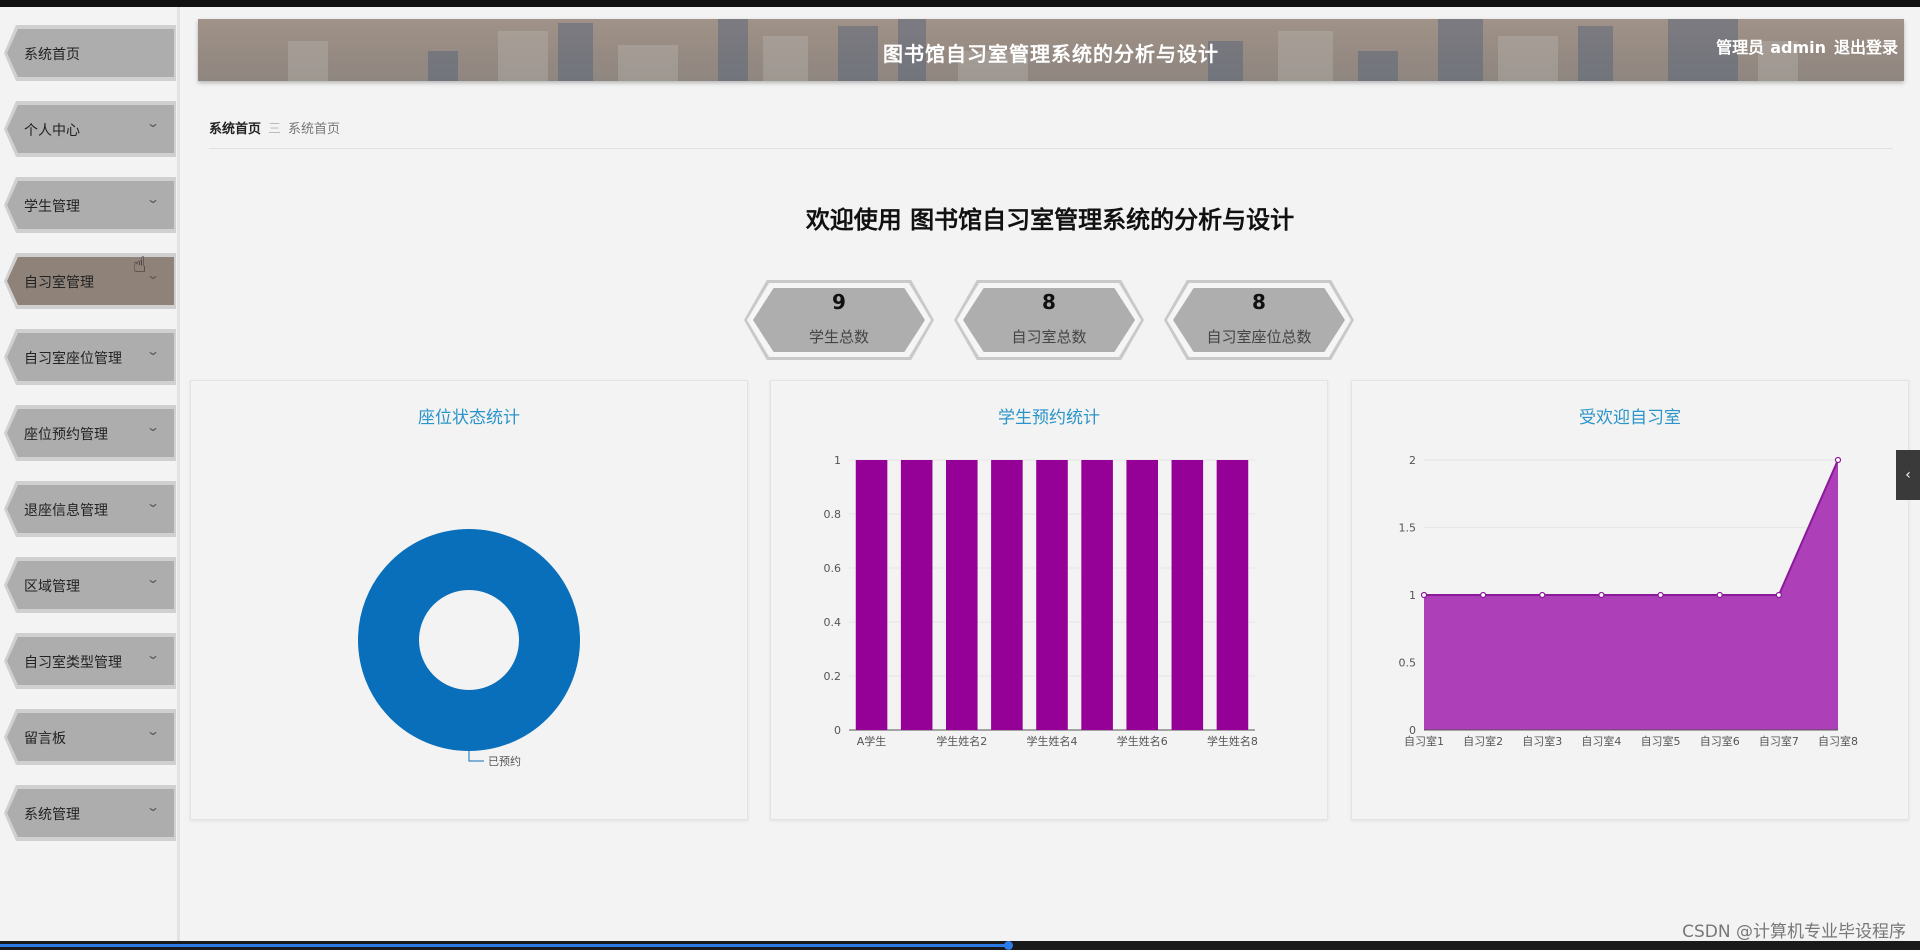 This screenshot has width=1920, height=950. What do you see at coordinates (838, 337) in the screenshot?
I see `stat-label: 学生总数` at bounding box center [838, 337].